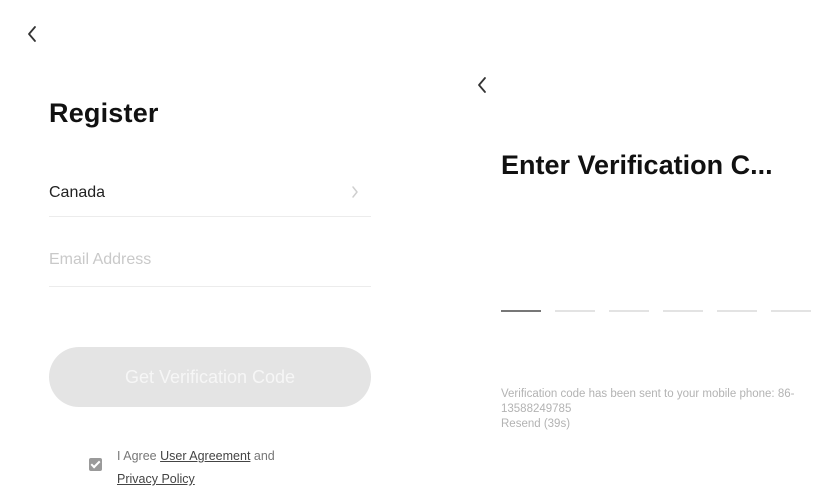 Image resolution: width=814 pixels, height=488 pixels. Describe the element at coordinates (139, 456) in the screenshot. I see `agreement-prefix: I Agree` at that location.